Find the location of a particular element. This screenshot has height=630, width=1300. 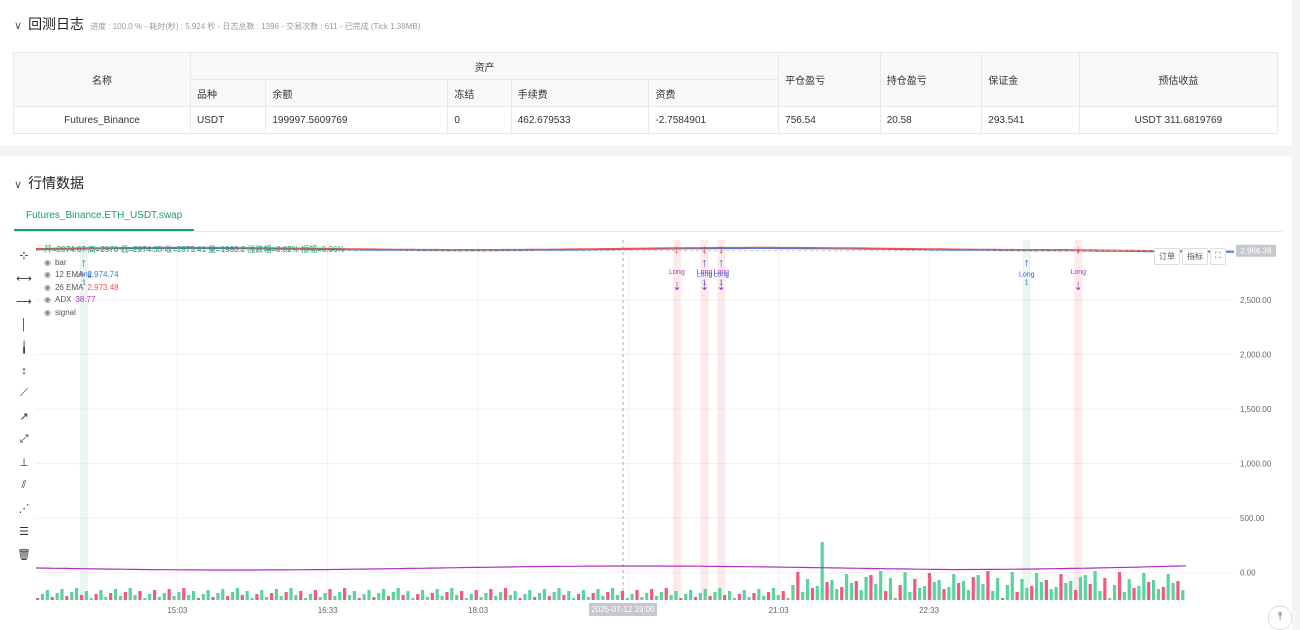

symbol-header: 品种 is located at coordinates (228, 93).